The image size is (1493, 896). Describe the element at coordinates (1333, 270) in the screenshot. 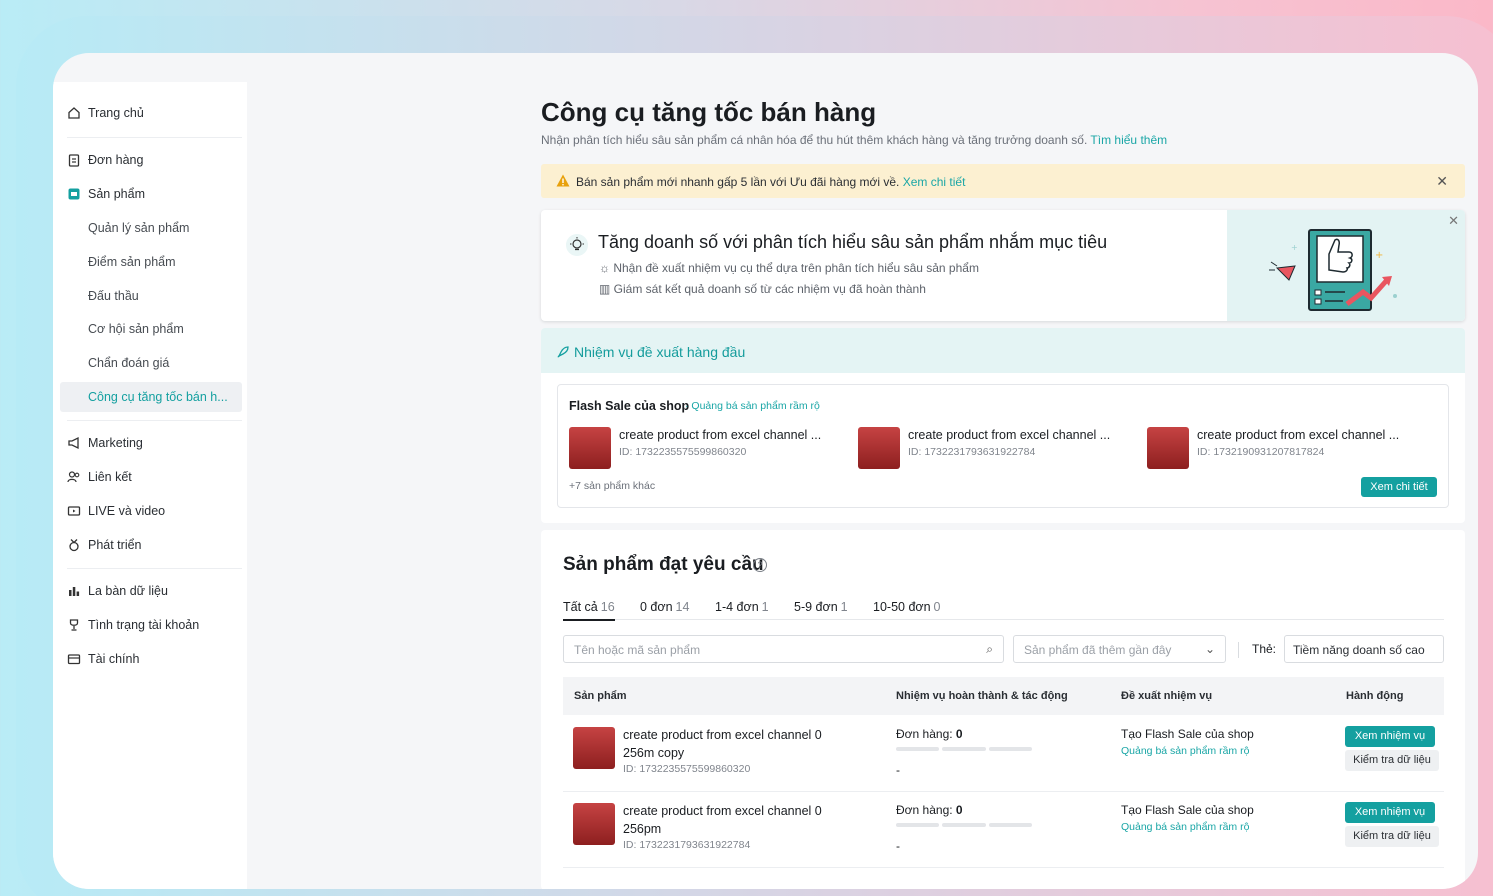

I see `thumbs-up-board-illustration: + +` at that location.